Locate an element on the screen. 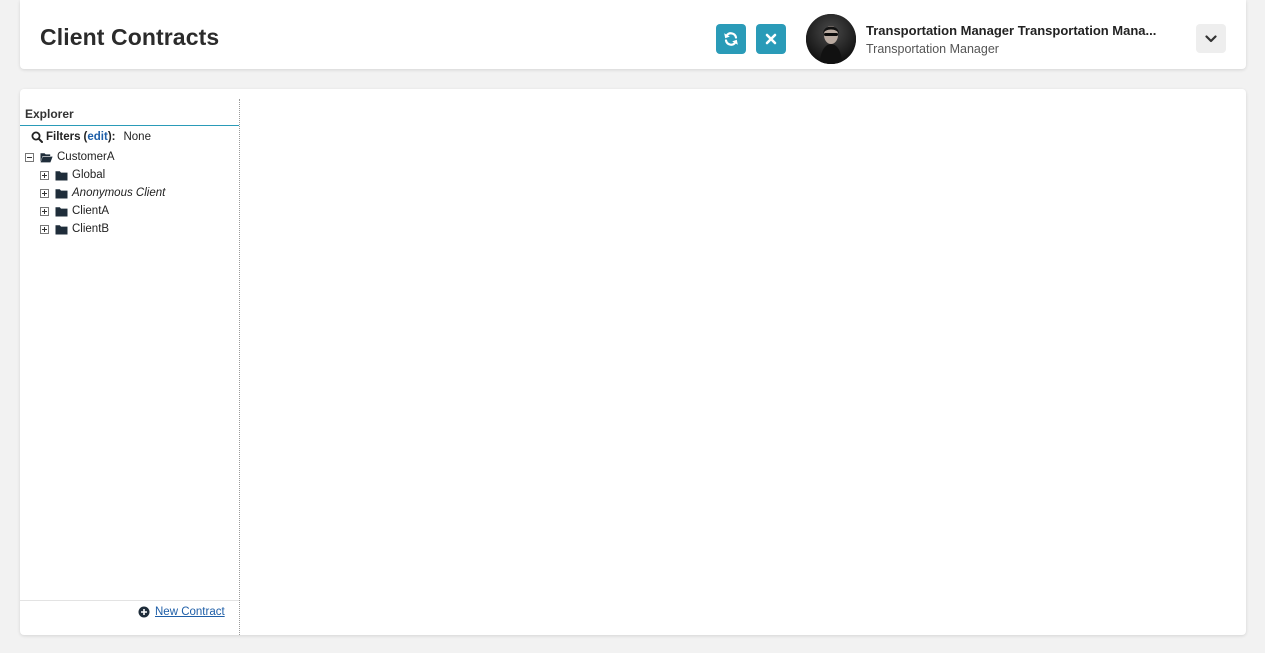 This screenshot has height=653, width=1265. close-button is located at coordinates (771, 39).